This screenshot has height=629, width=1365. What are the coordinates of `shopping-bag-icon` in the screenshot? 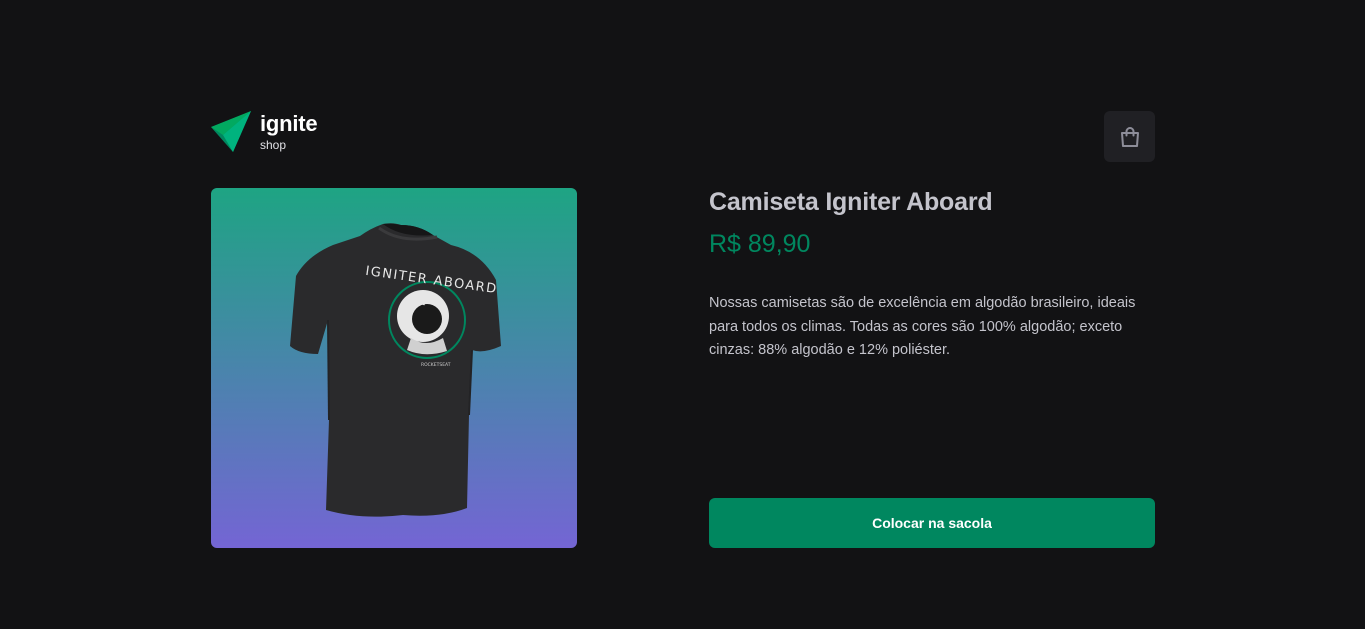 It's located at (1129, 136).